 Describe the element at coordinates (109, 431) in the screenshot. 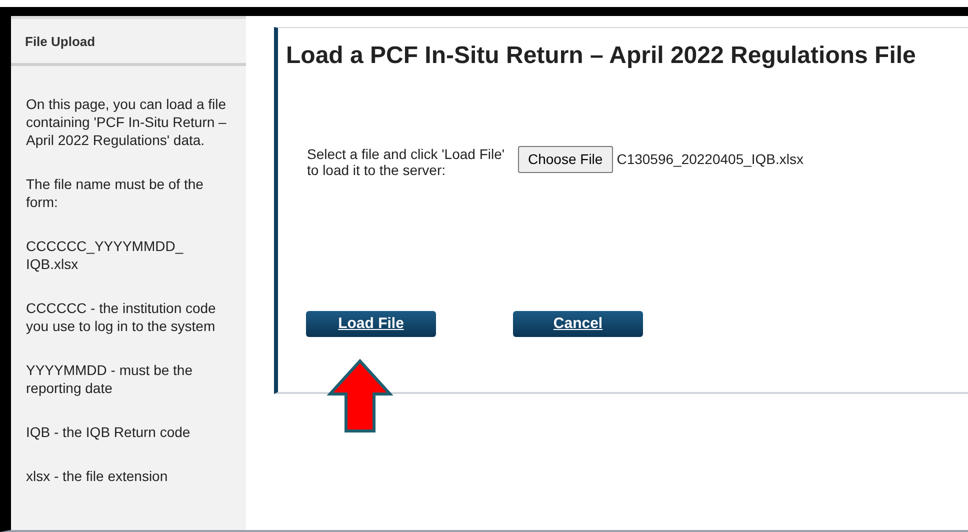

I see `help-text: IQB - the IQB Return code` at that location.